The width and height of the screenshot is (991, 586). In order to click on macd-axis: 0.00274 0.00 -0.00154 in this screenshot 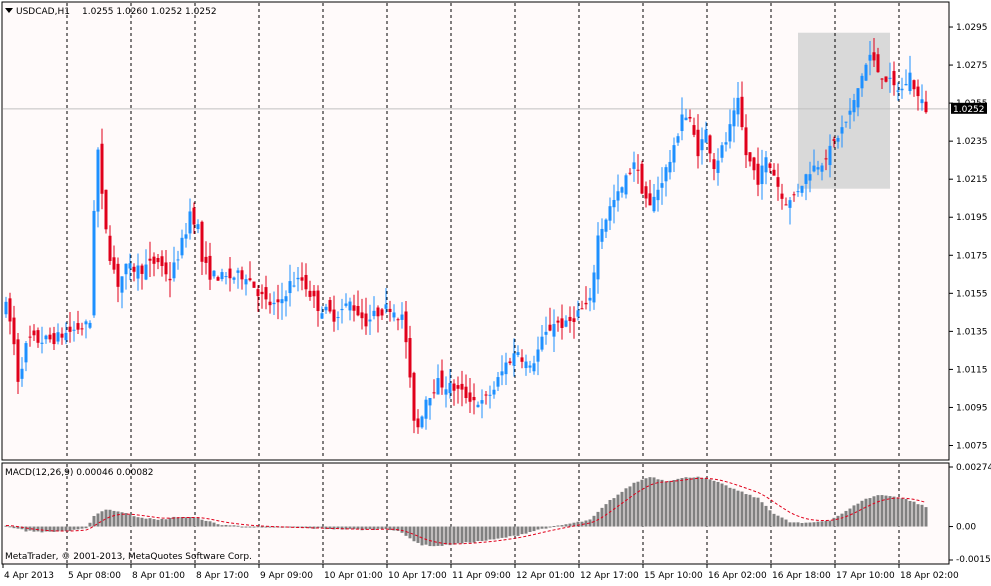, I will do `click(970, 514)`.